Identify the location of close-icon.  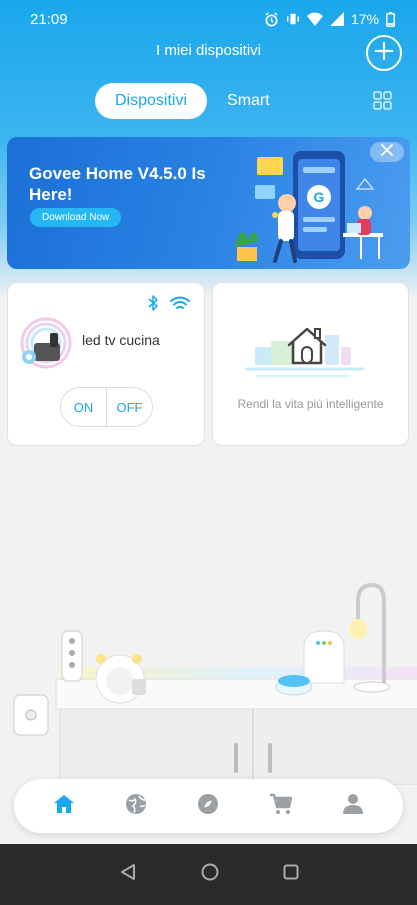
(387, 152).